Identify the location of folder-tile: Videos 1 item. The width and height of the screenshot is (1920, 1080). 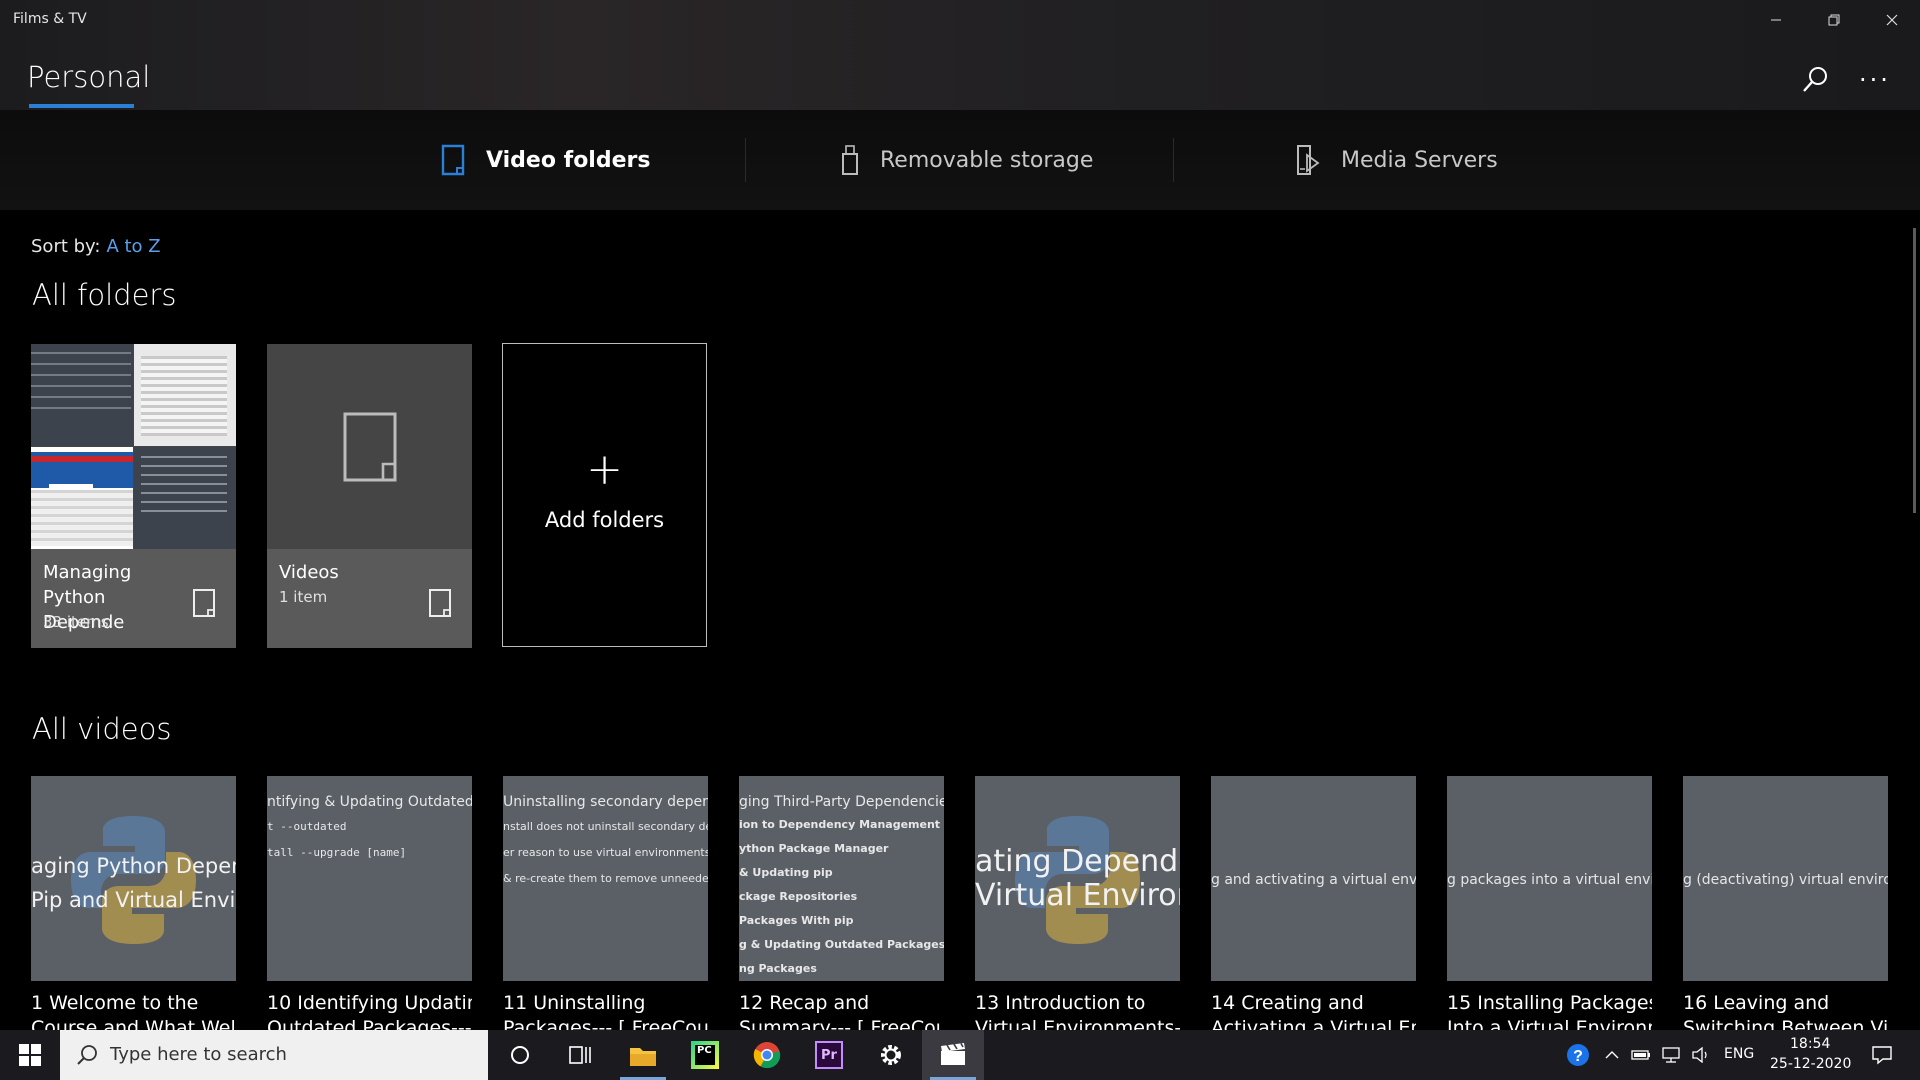
(369, 496).